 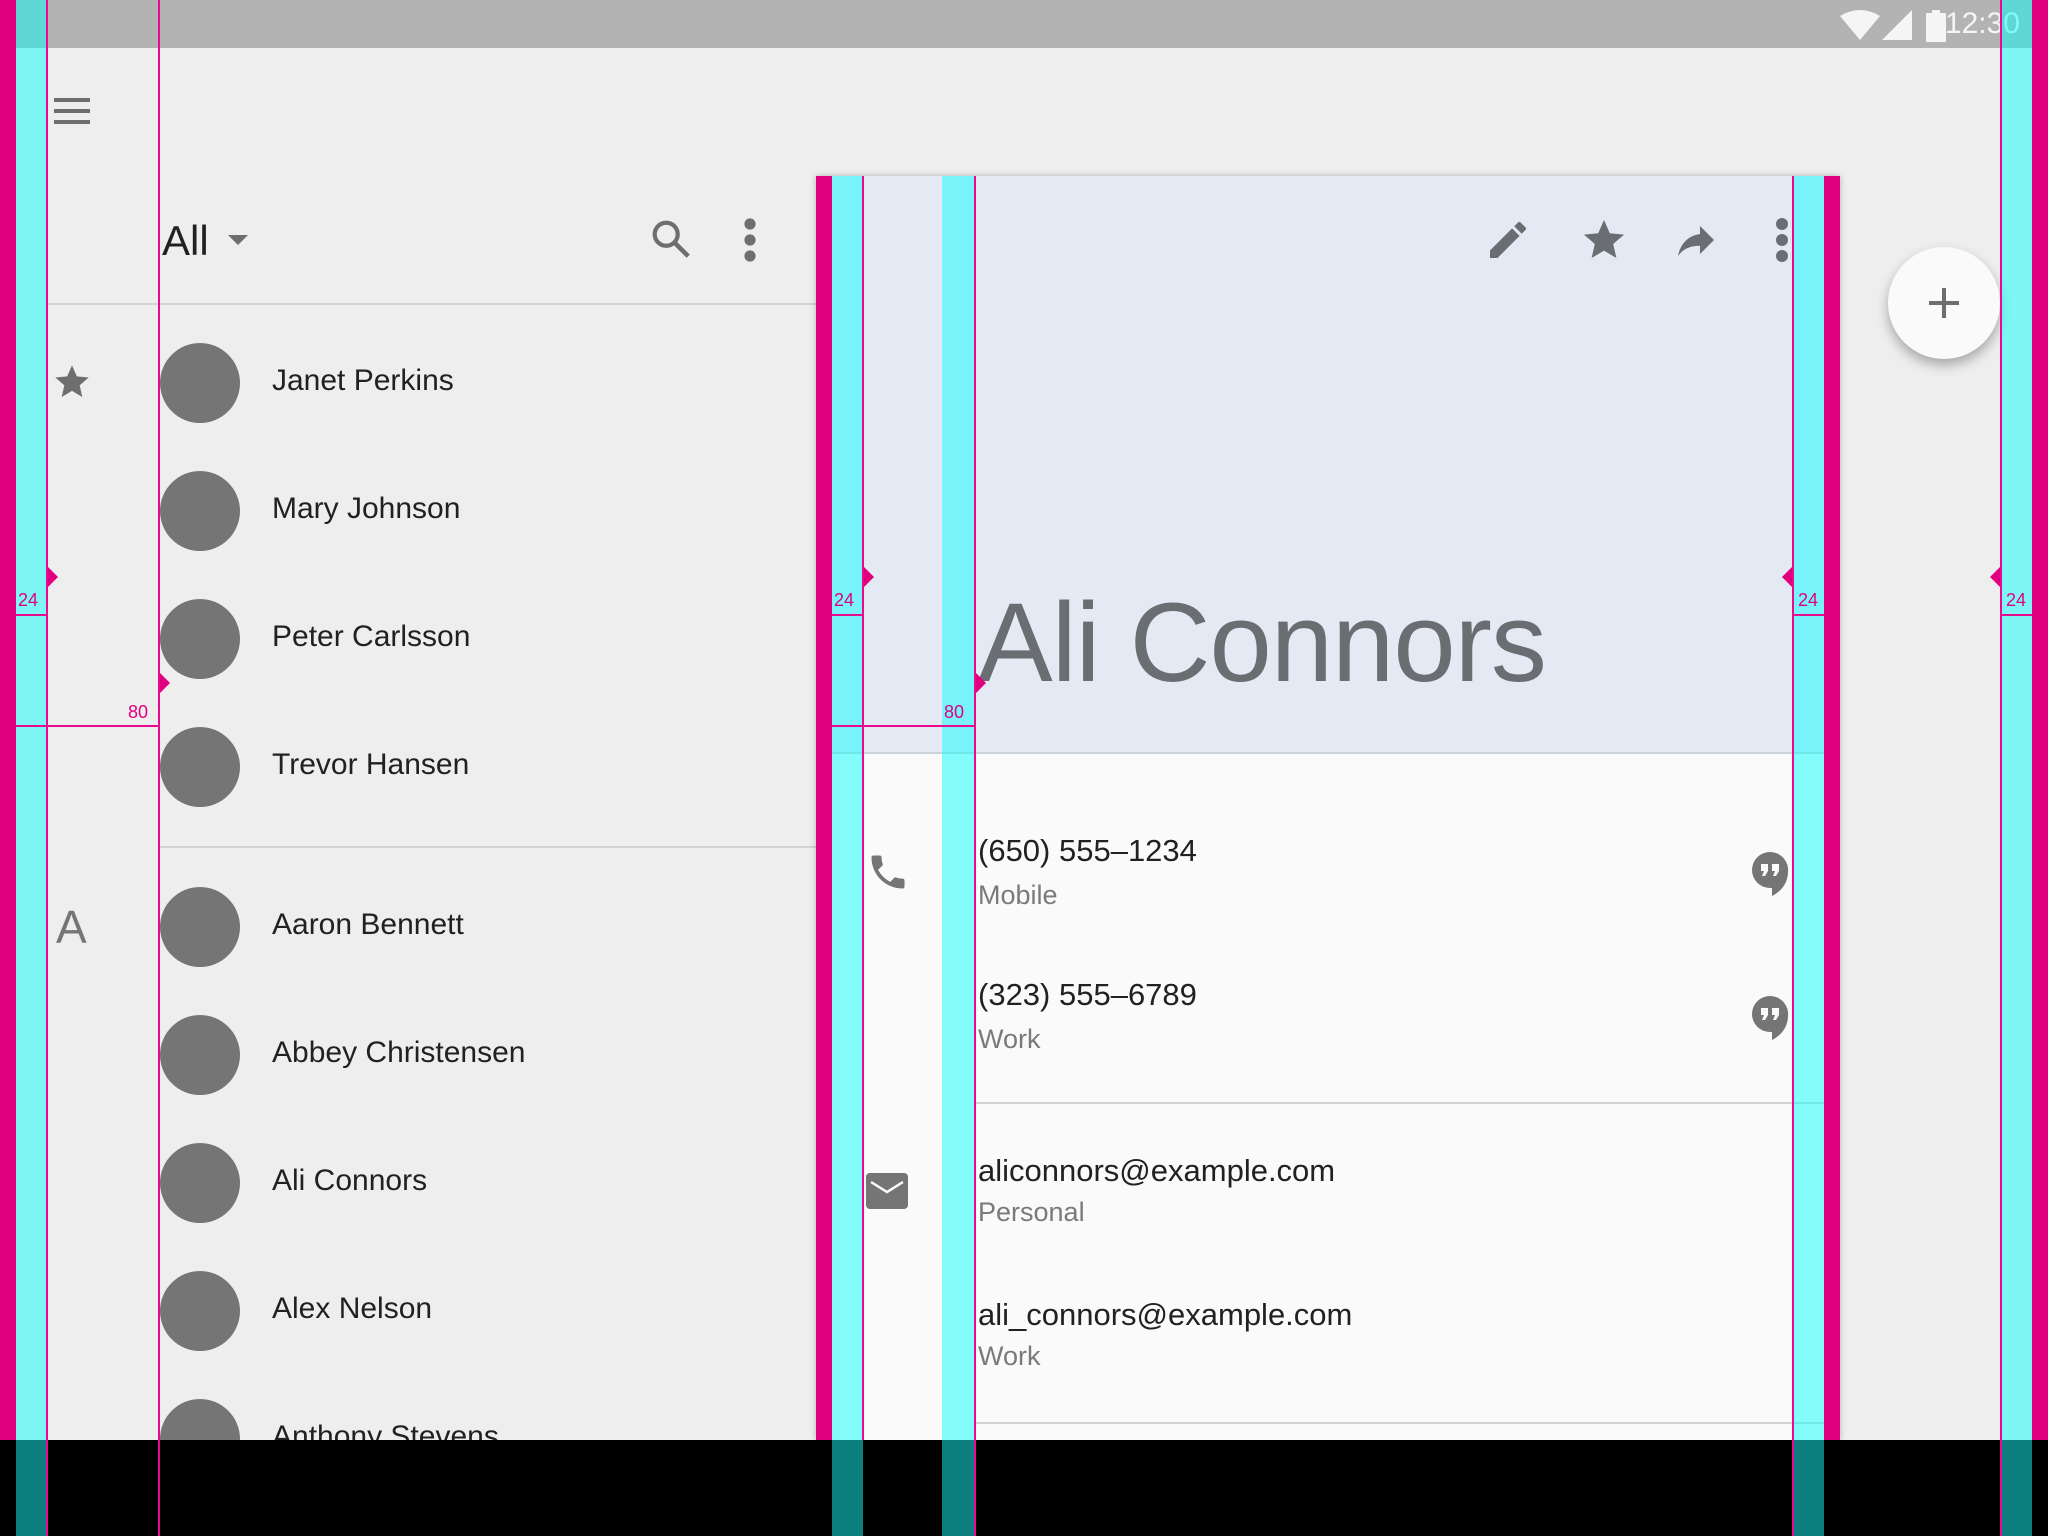 I want to click on phone-number: (323) 555–6789, so click(x=1087, y=994).